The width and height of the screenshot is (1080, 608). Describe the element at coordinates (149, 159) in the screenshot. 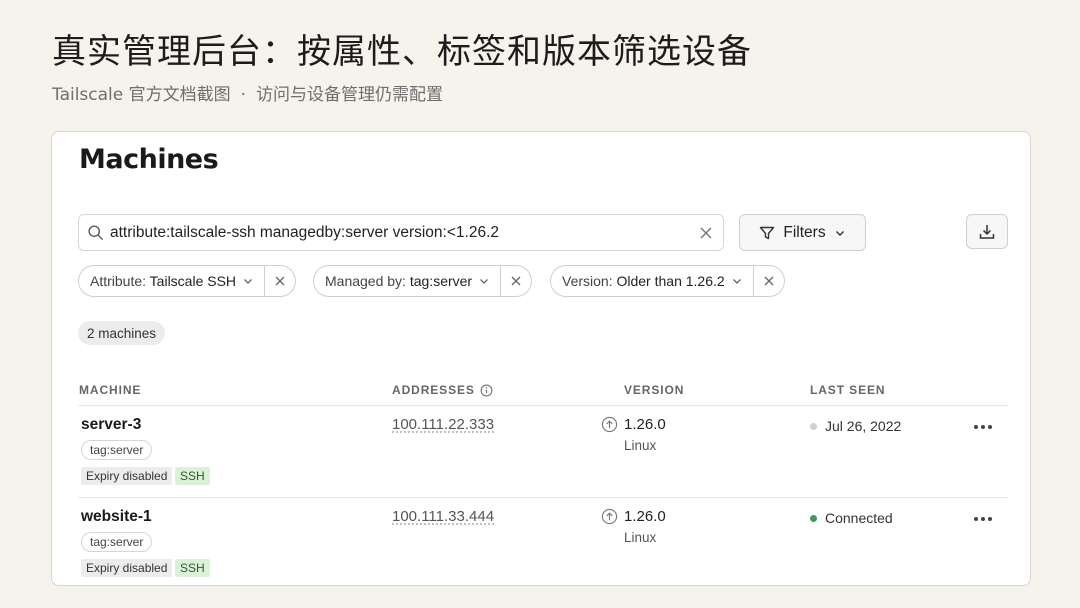

I see `page-title: Machines` at that location.